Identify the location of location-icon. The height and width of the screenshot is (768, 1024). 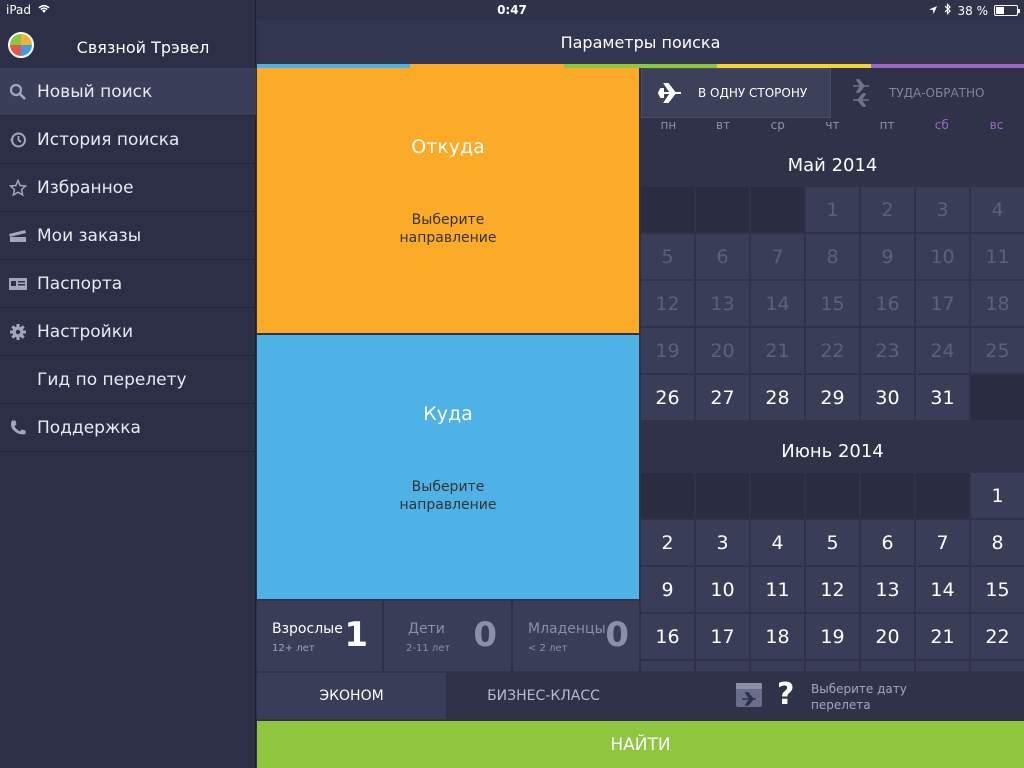
(933, 11).